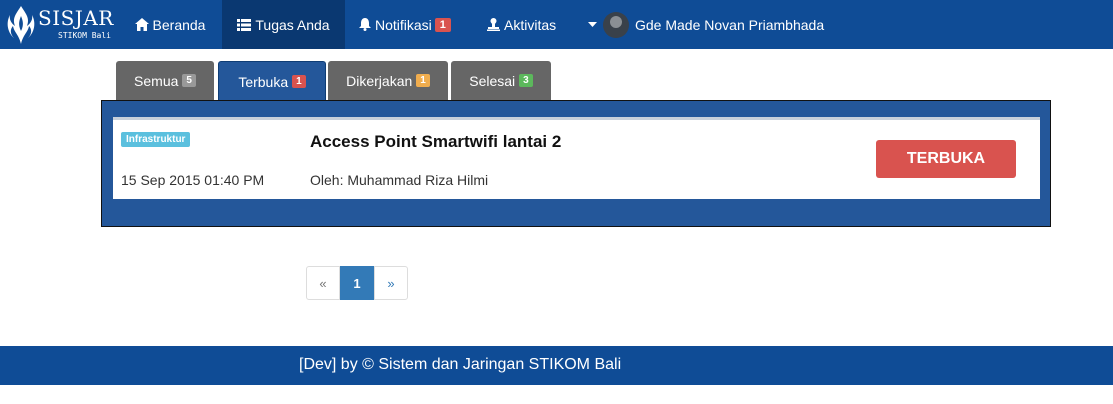 Image resolution: width=1113 pixels, height=404 pixels. What do you see at coordinates (263, 81) in the screenshot?
I see `tab-terbuka-label: Terbuka` at bounding box center [263, 81].